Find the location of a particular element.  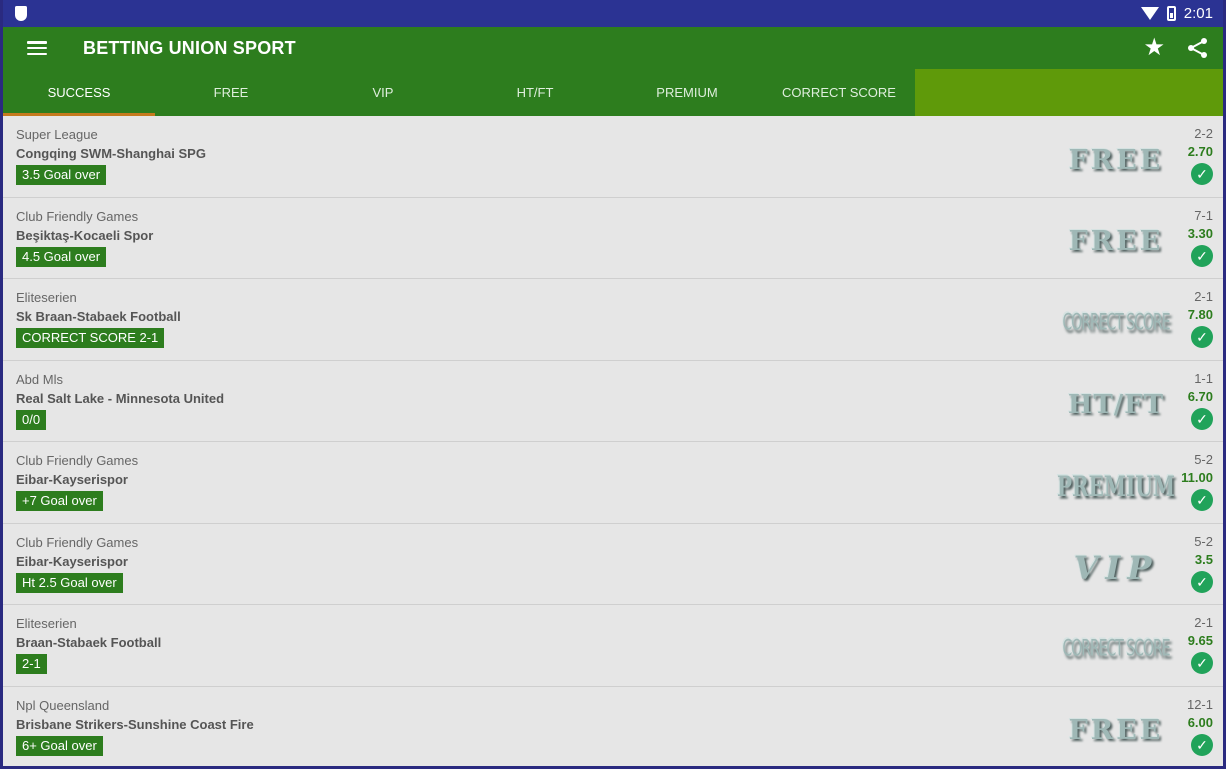

result-column: 5-2 3.5 ✓ is located at coordinates (1202, 563).